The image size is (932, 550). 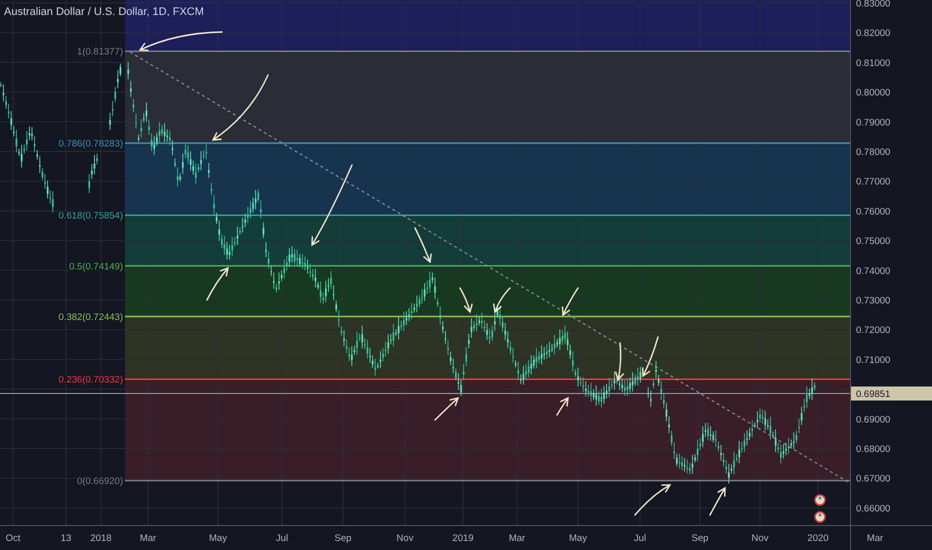 What do you see at coordinates (873, 182) in the screenshot?
I see `price-axis-label: 0.77000` at bounding box center [873, 182].